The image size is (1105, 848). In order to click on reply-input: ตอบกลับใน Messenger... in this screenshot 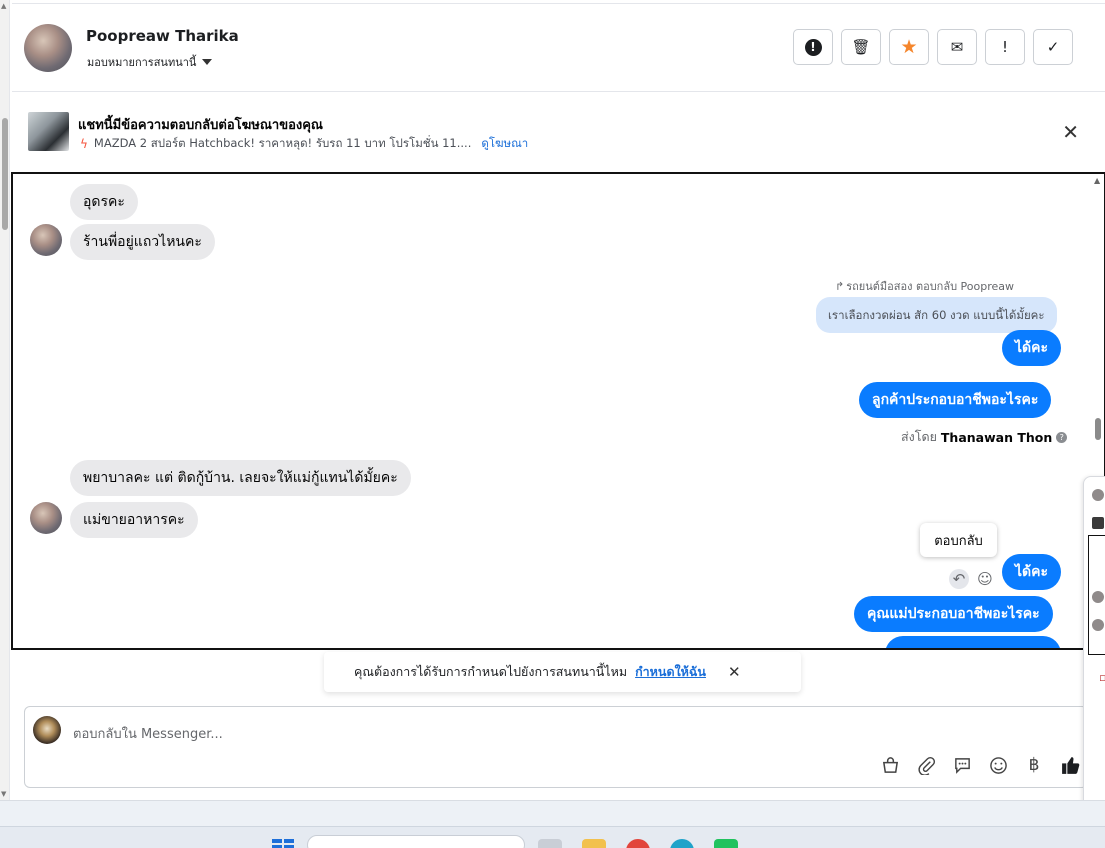, I will do `click(148, 733)`.